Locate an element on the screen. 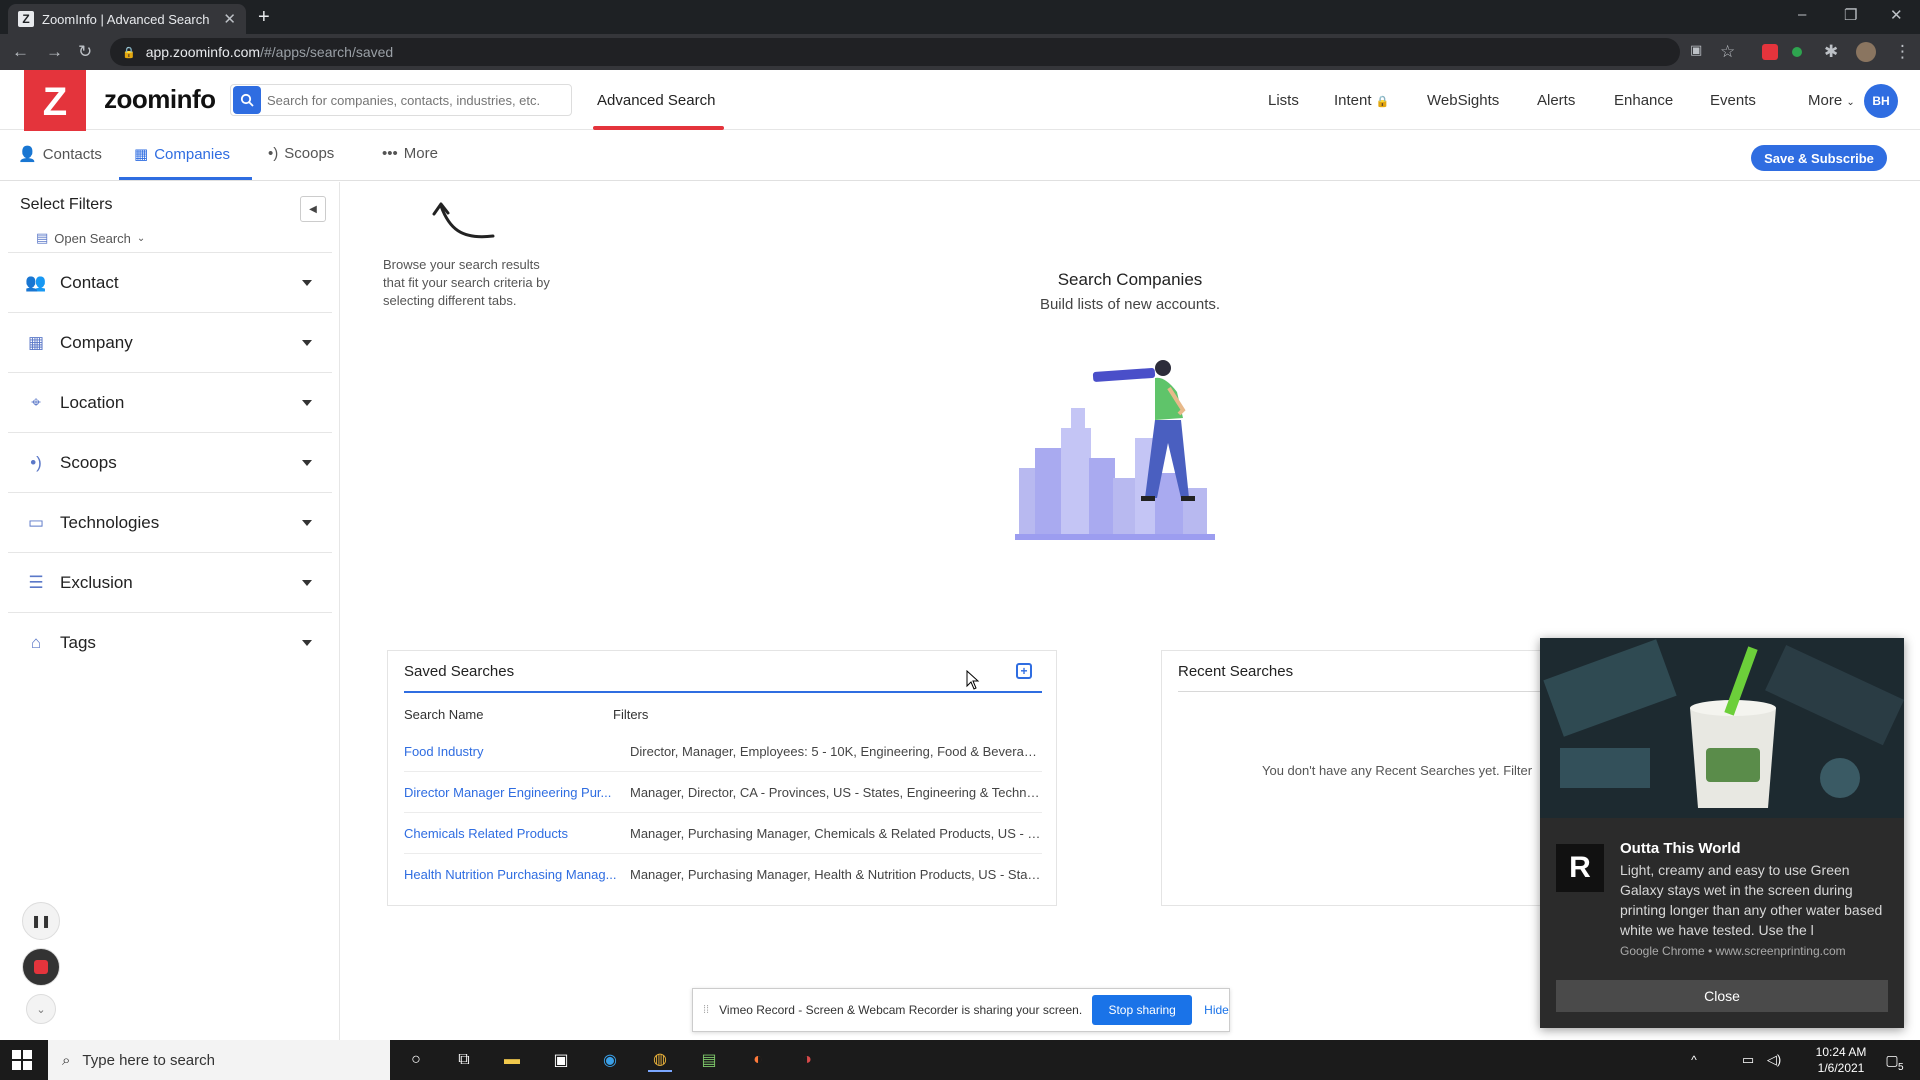 This screenshot has width=1920, height=1080. edge-icon: ◉ is located at coordinates (610, 1060).